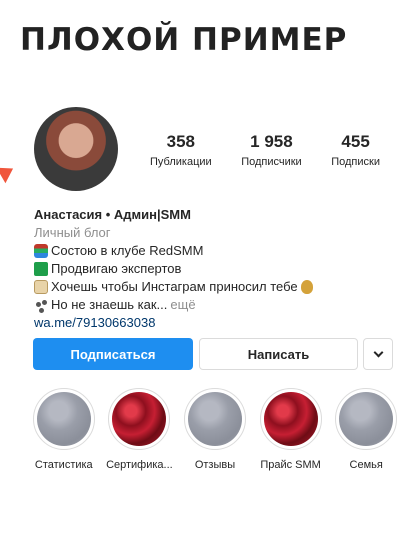 The width and height of the screenshot is (416, 538). I want to click on bio-line: Хочешь чтобы Инстаграм приносил тебе, so click(214, 287).